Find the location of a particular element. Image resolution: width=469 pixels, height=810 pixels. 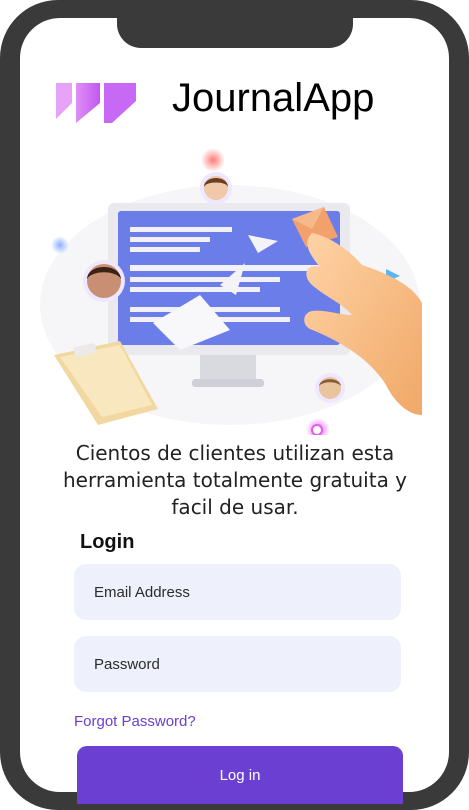

email-field is located at coordinates (237, 592).